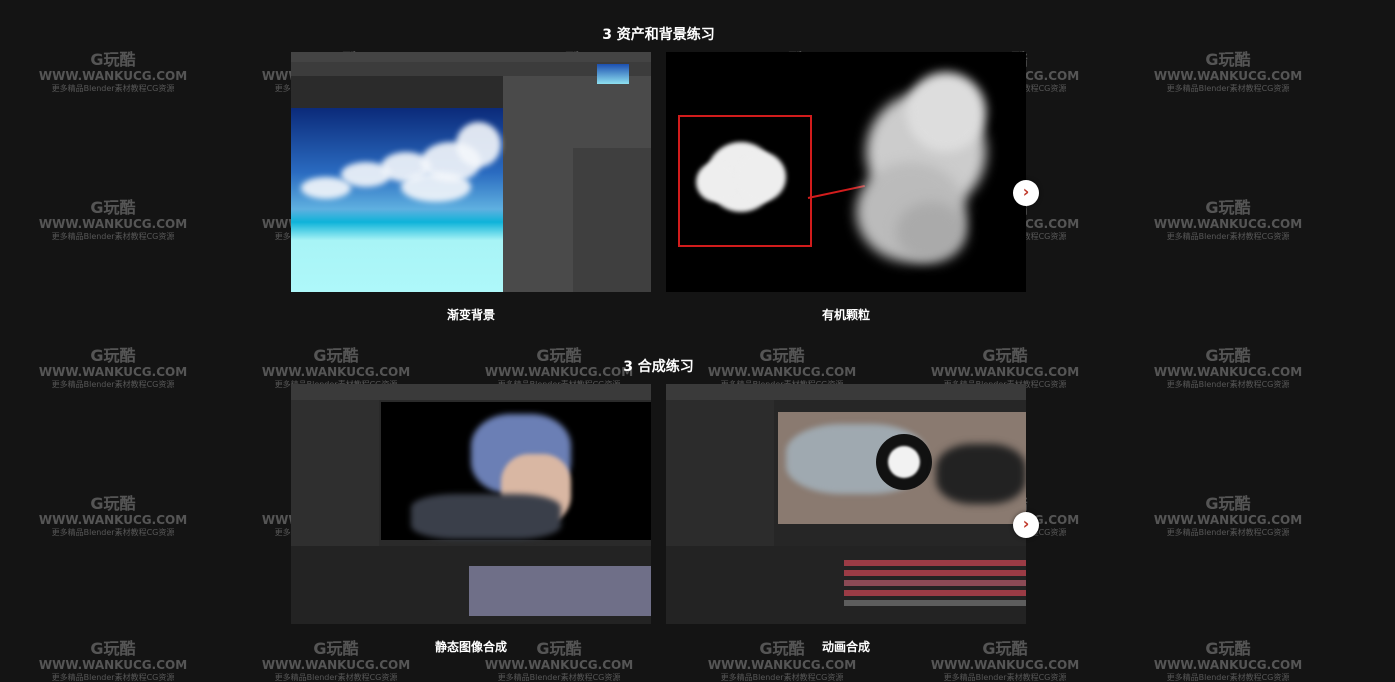 This screenshot has height=682, width=1395. I want to click on next-arrow-button-row1: ›, so click(1026, 193).